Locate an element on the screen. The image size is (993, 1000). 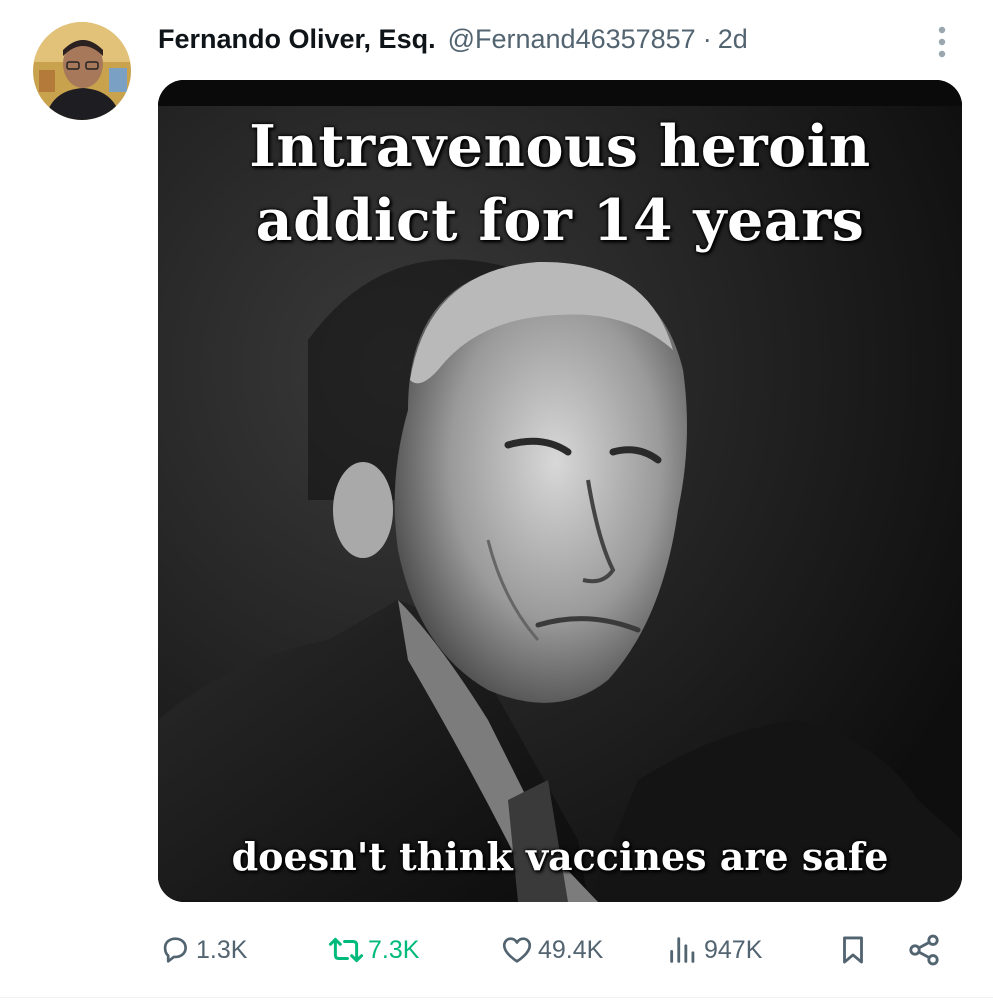
like-button: 49.4K is located at coordinates (551, 950).